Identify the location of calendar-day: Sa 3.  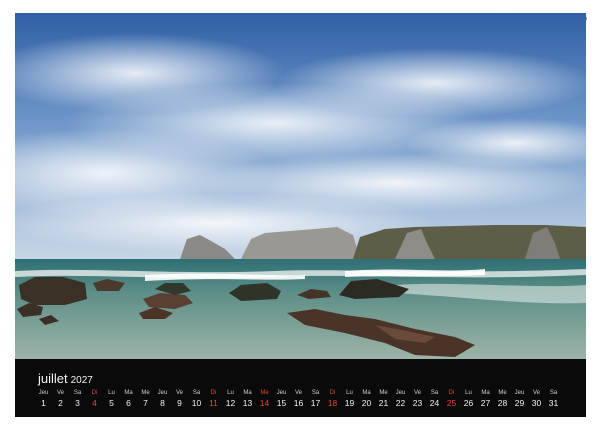
(77, 399).